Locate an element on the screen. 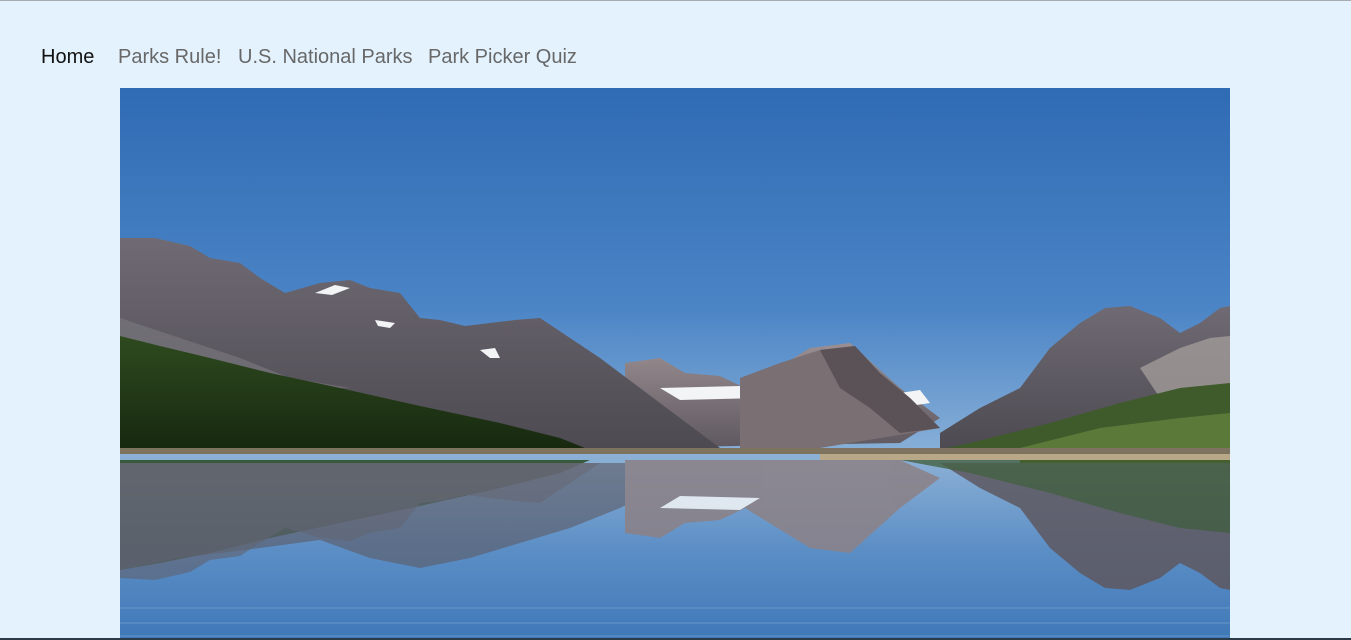 The height and width of the screenshot is (640, 1351). top-border is located at coordinates (675, 0).